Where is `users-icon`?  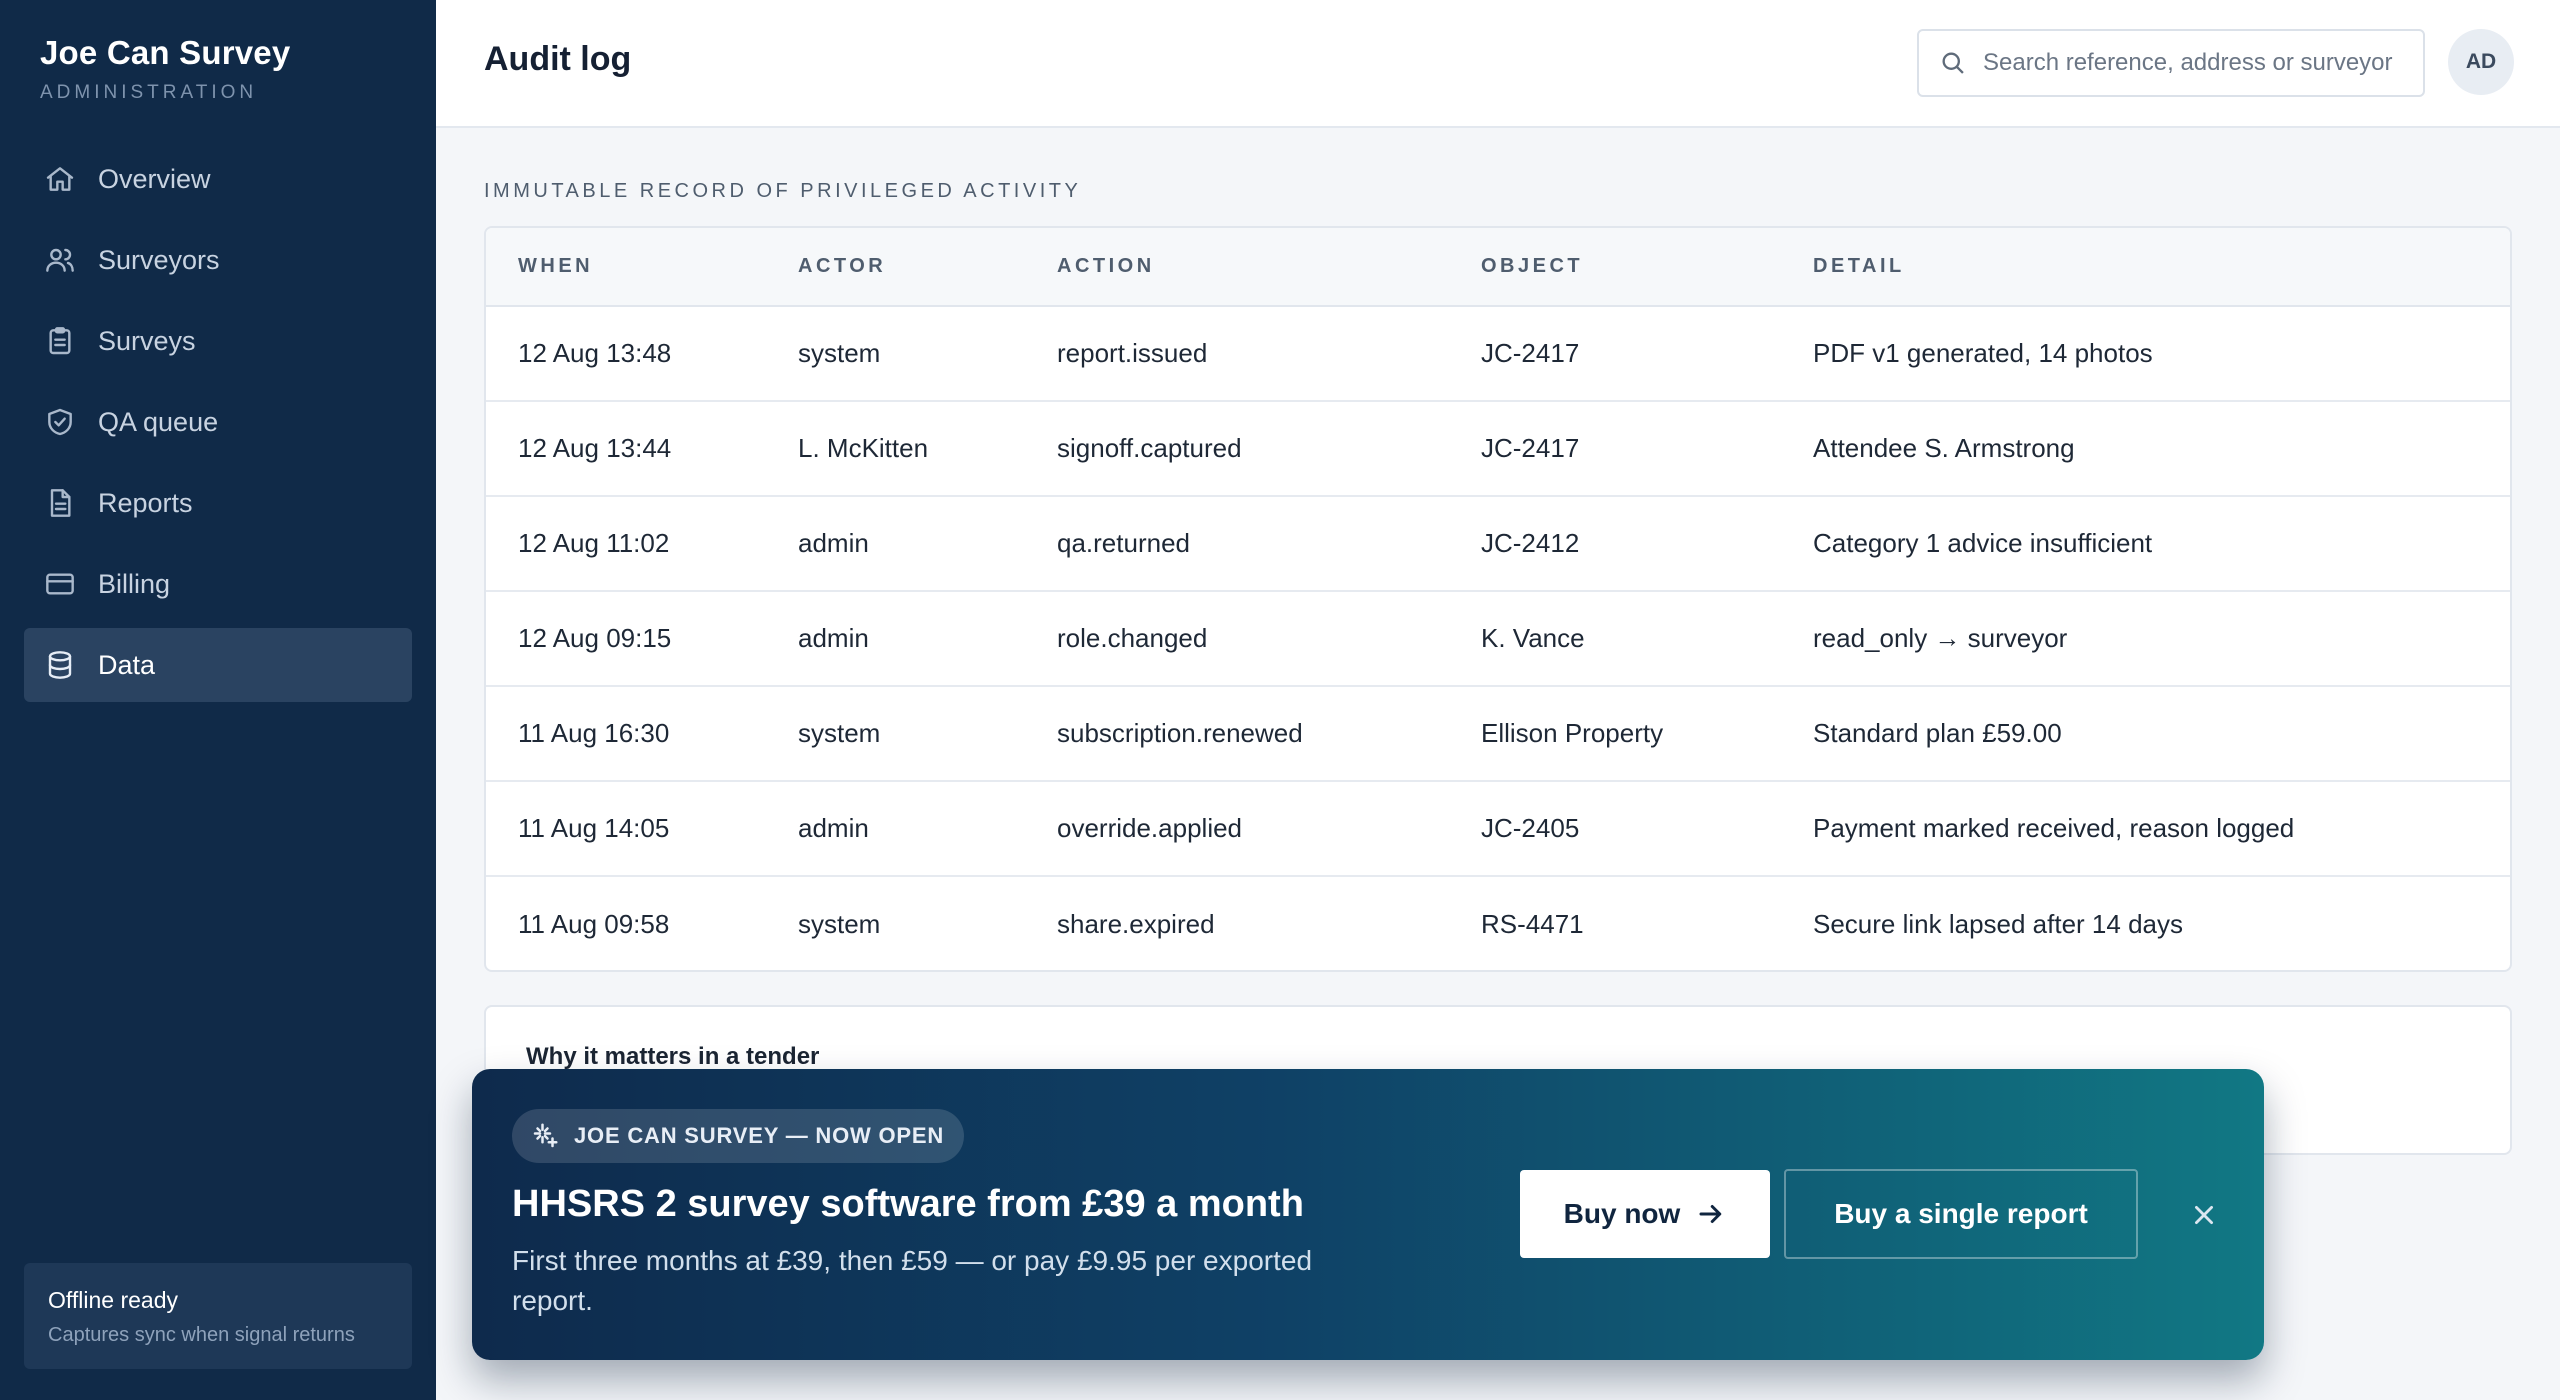 users-icon is located at coordinates (60, 260).